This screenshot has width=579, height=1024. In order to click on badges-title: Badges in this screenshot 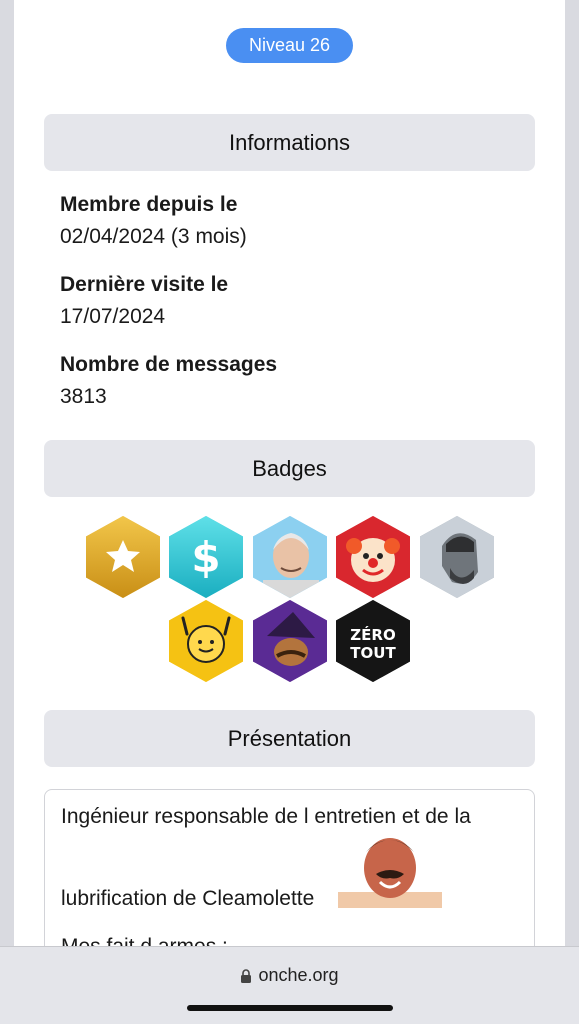, I will do `click(289, 468)`.